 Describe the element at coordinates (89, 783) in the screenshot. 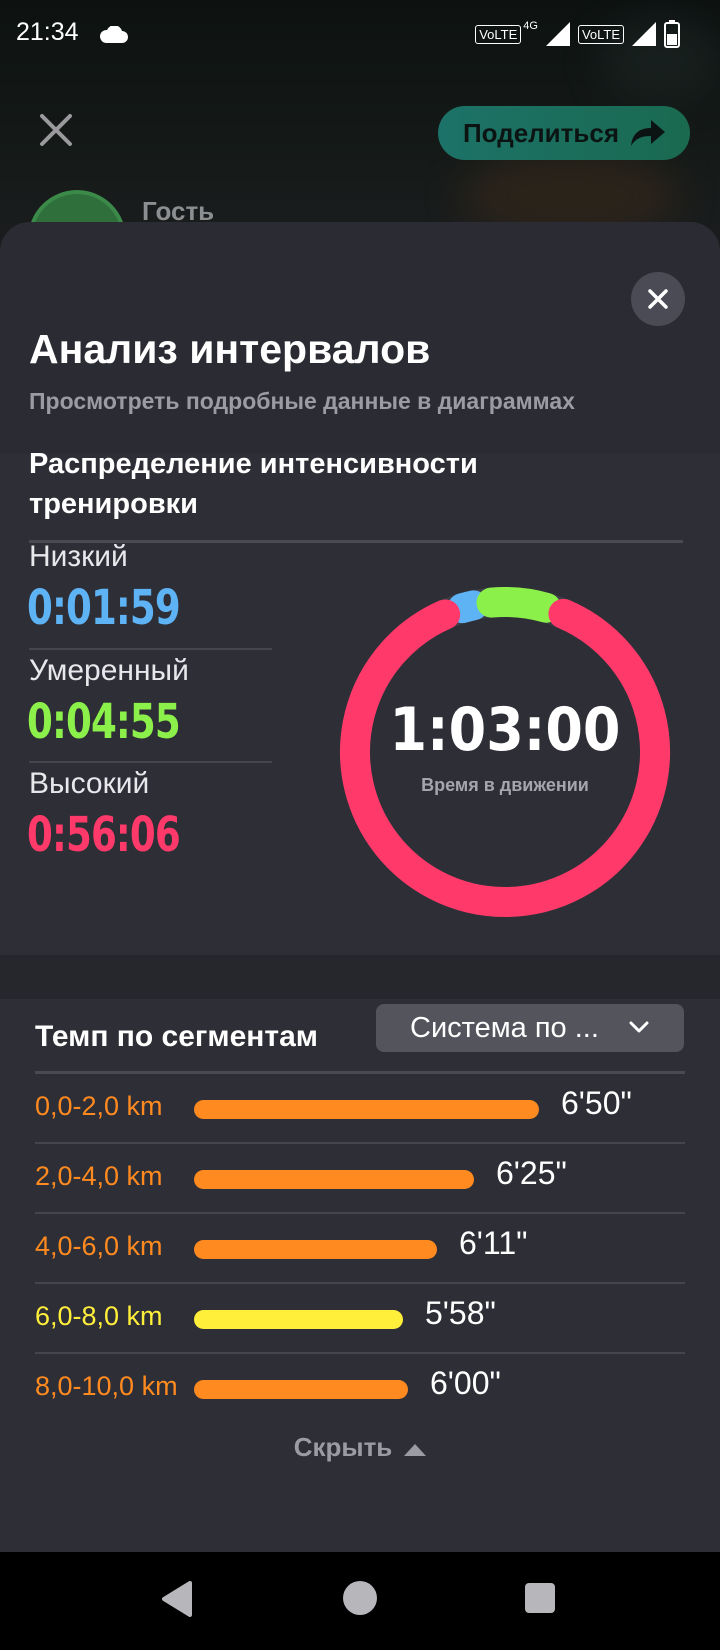

I see `zone-label-high: Высокий` at that location.